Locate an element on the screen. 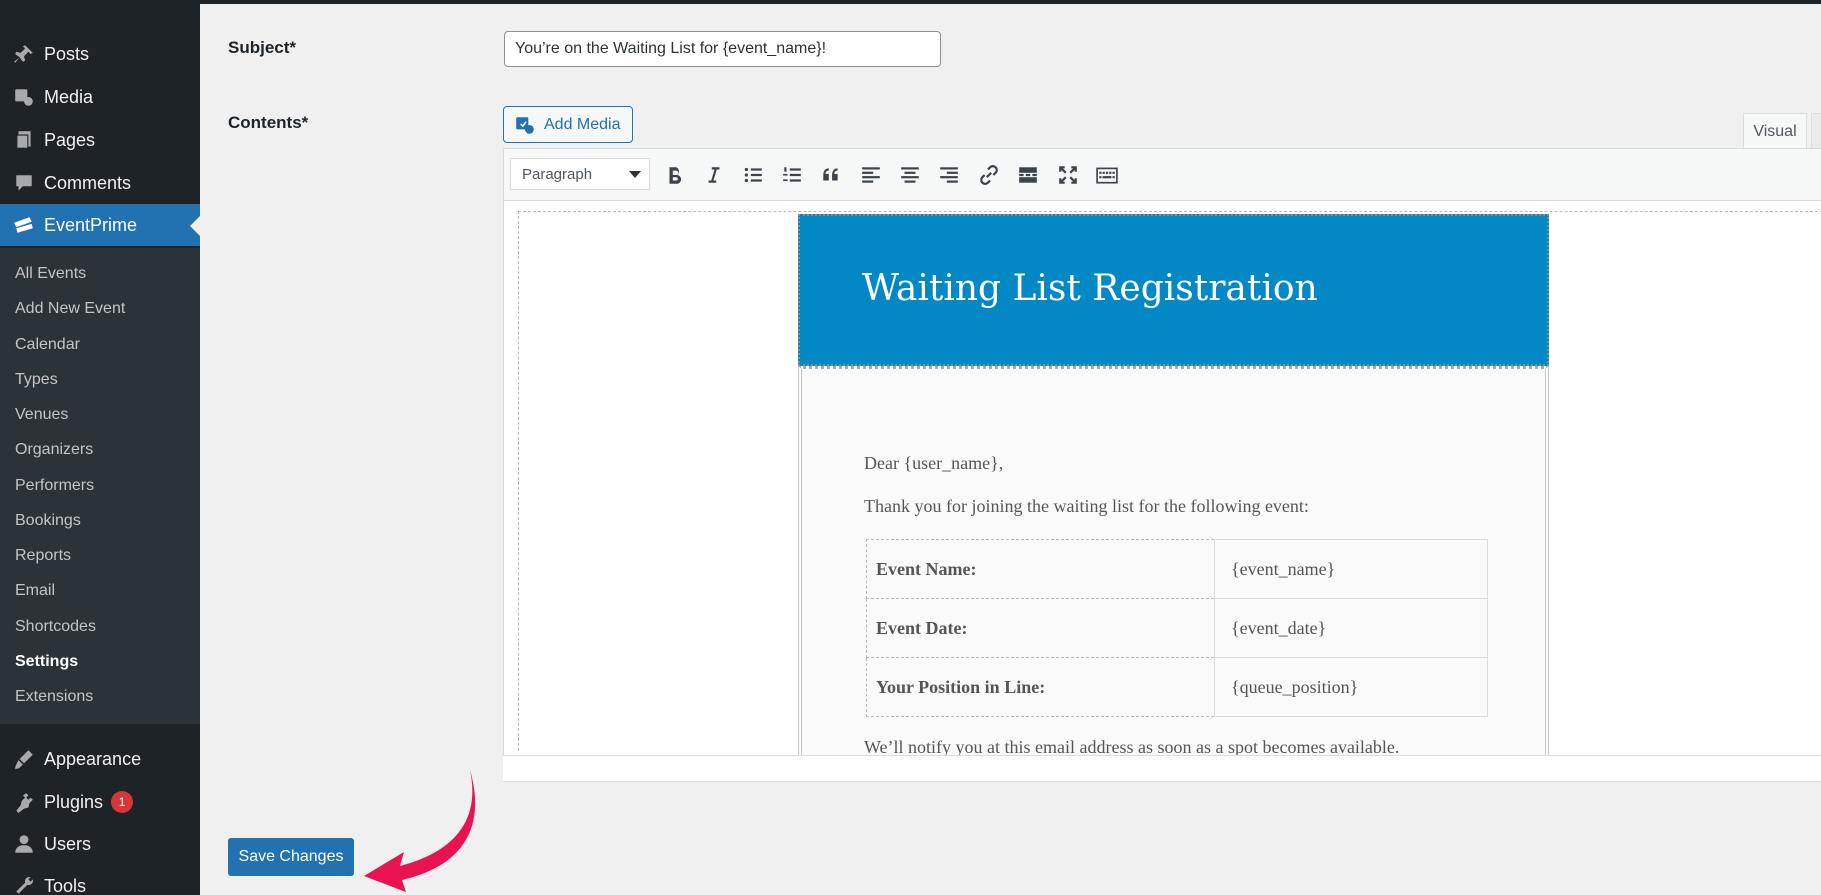 This screenshot has height=895, width=1821. menu-item-tools: Tools is located at coordinates (100, 880).